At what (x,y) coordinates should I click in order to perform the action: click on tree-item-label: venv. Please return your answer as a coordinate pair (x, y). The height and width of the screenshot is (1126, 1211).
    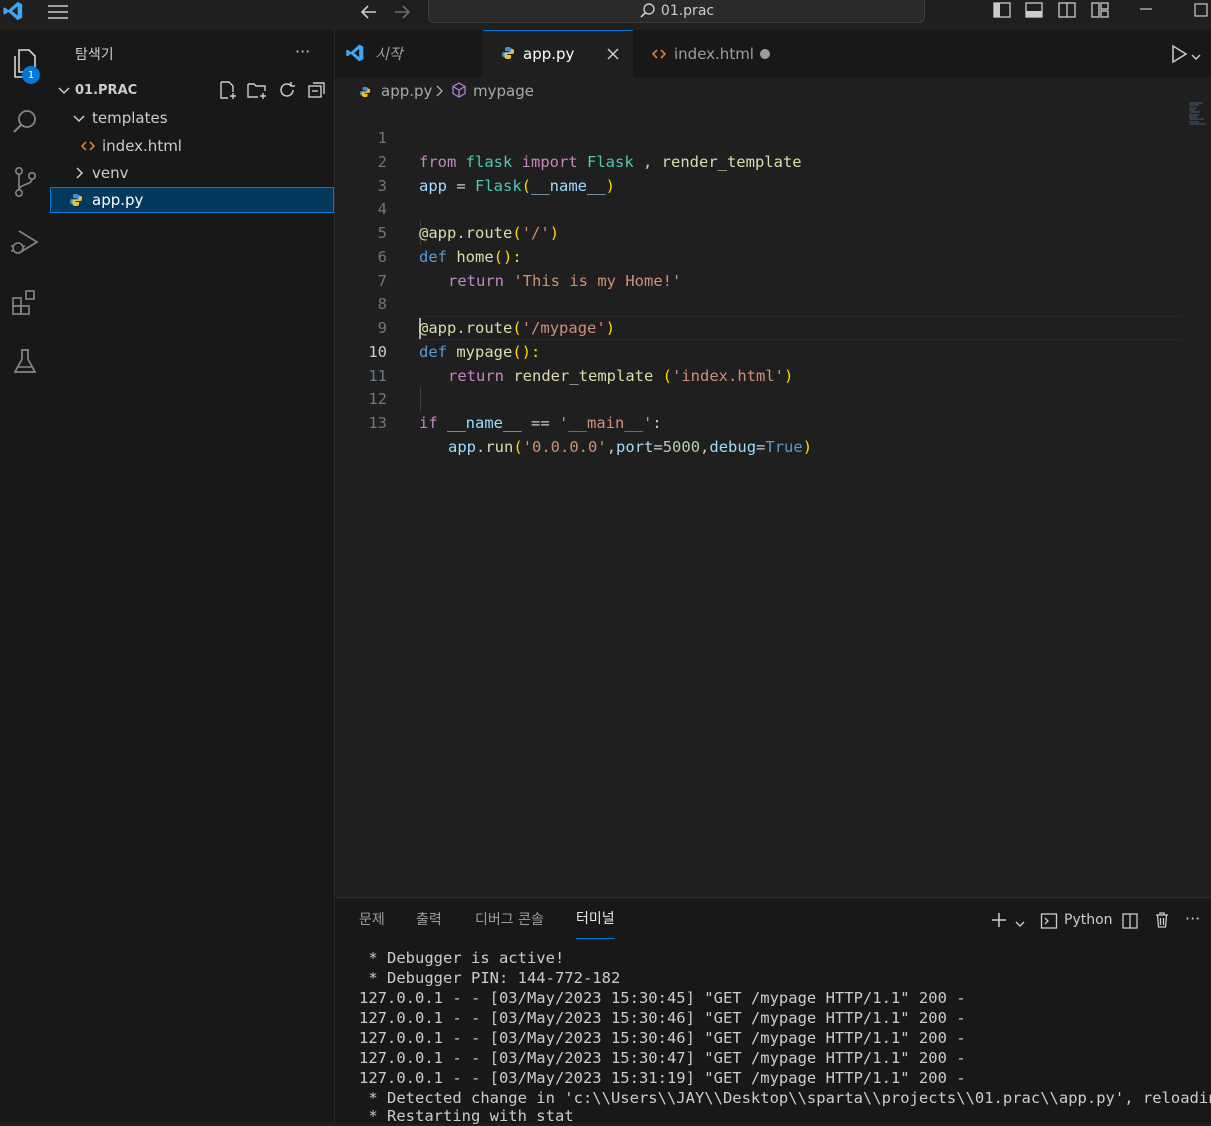
    Looking at the image, I should click on (110, 173).